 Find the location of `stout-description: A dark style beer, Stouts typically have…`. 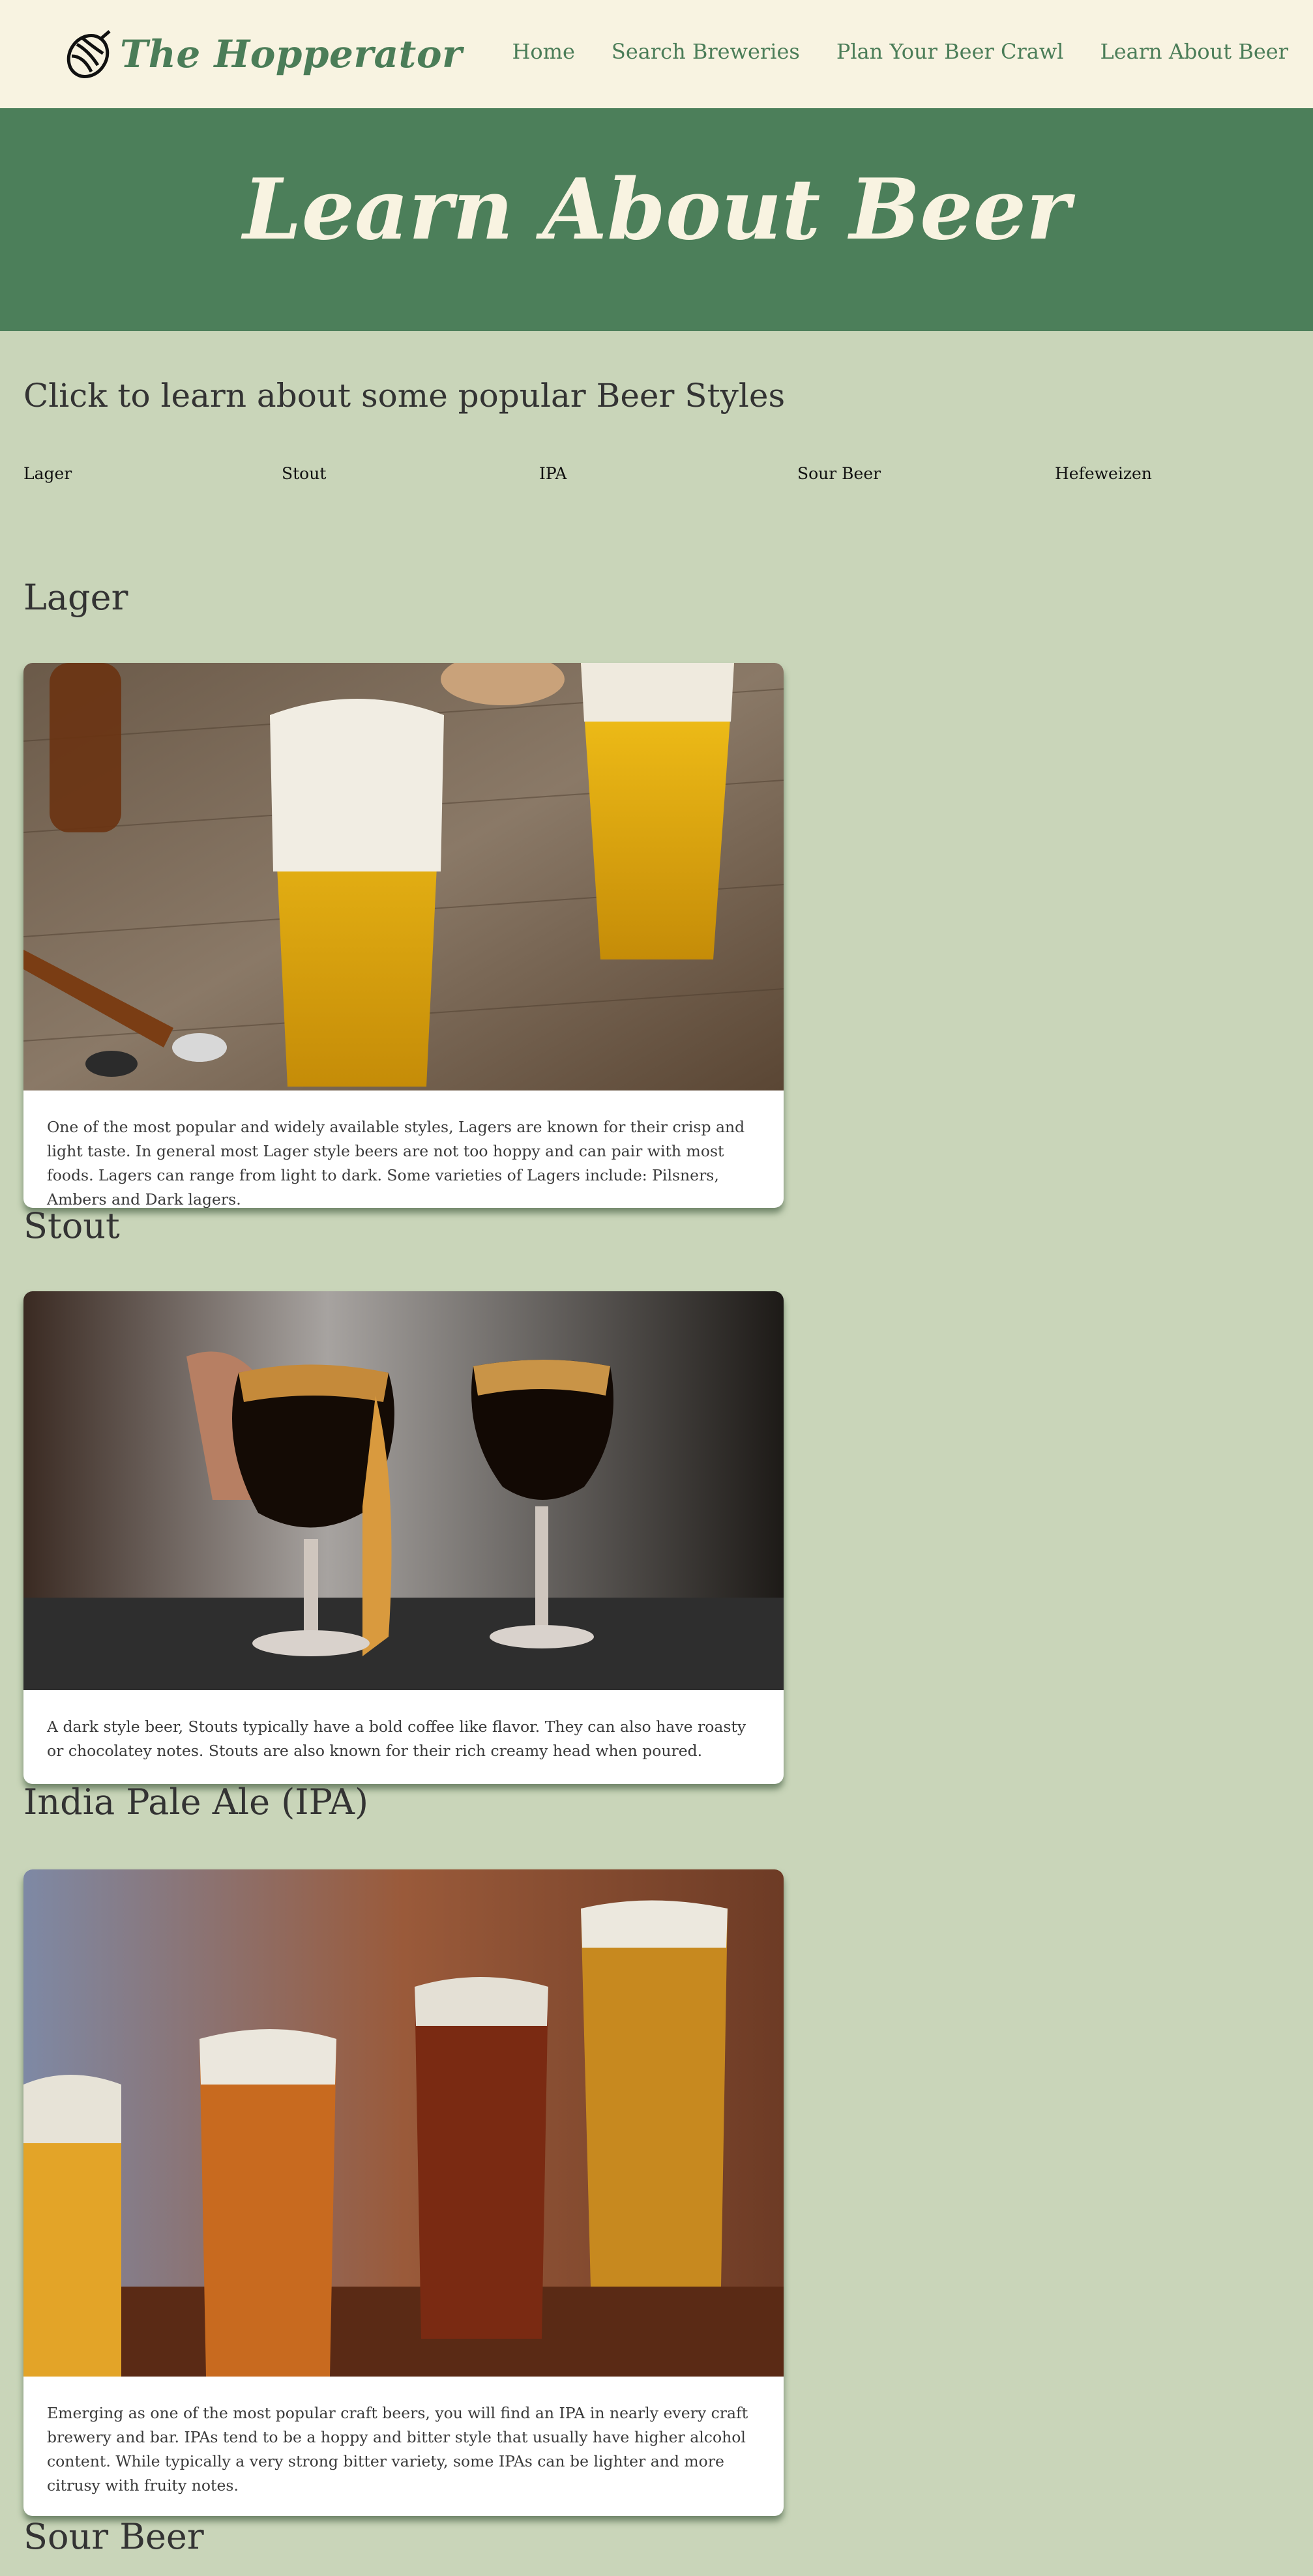

stout-description: A dark style beer, Stouts typically have… is located at coordinates (396, 1739).